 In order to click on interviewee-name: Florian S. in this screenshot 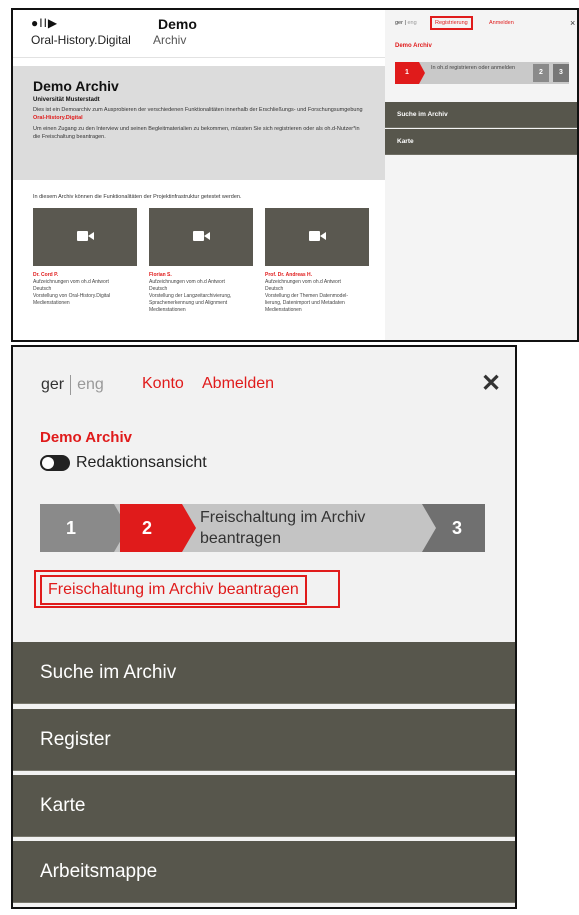, I will do `click(201, 275)`.